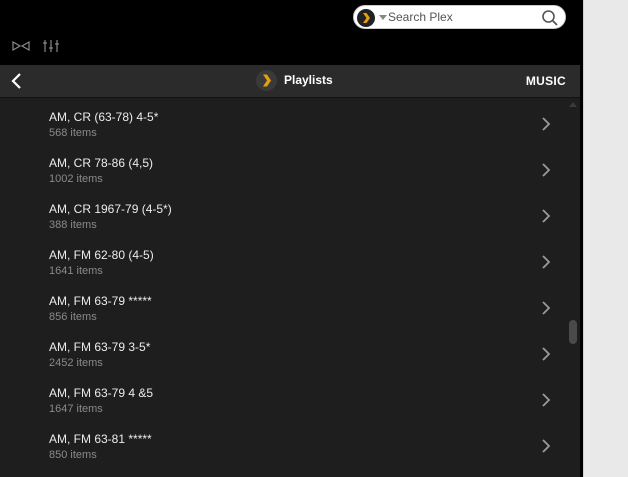 The width and height of the screenshot is (628, 477). What do you see at coordinates (100, 439) in the screenshot?
I see `playlist-name: AM, FM 63-81 *****` at bounding box center [100, 439].